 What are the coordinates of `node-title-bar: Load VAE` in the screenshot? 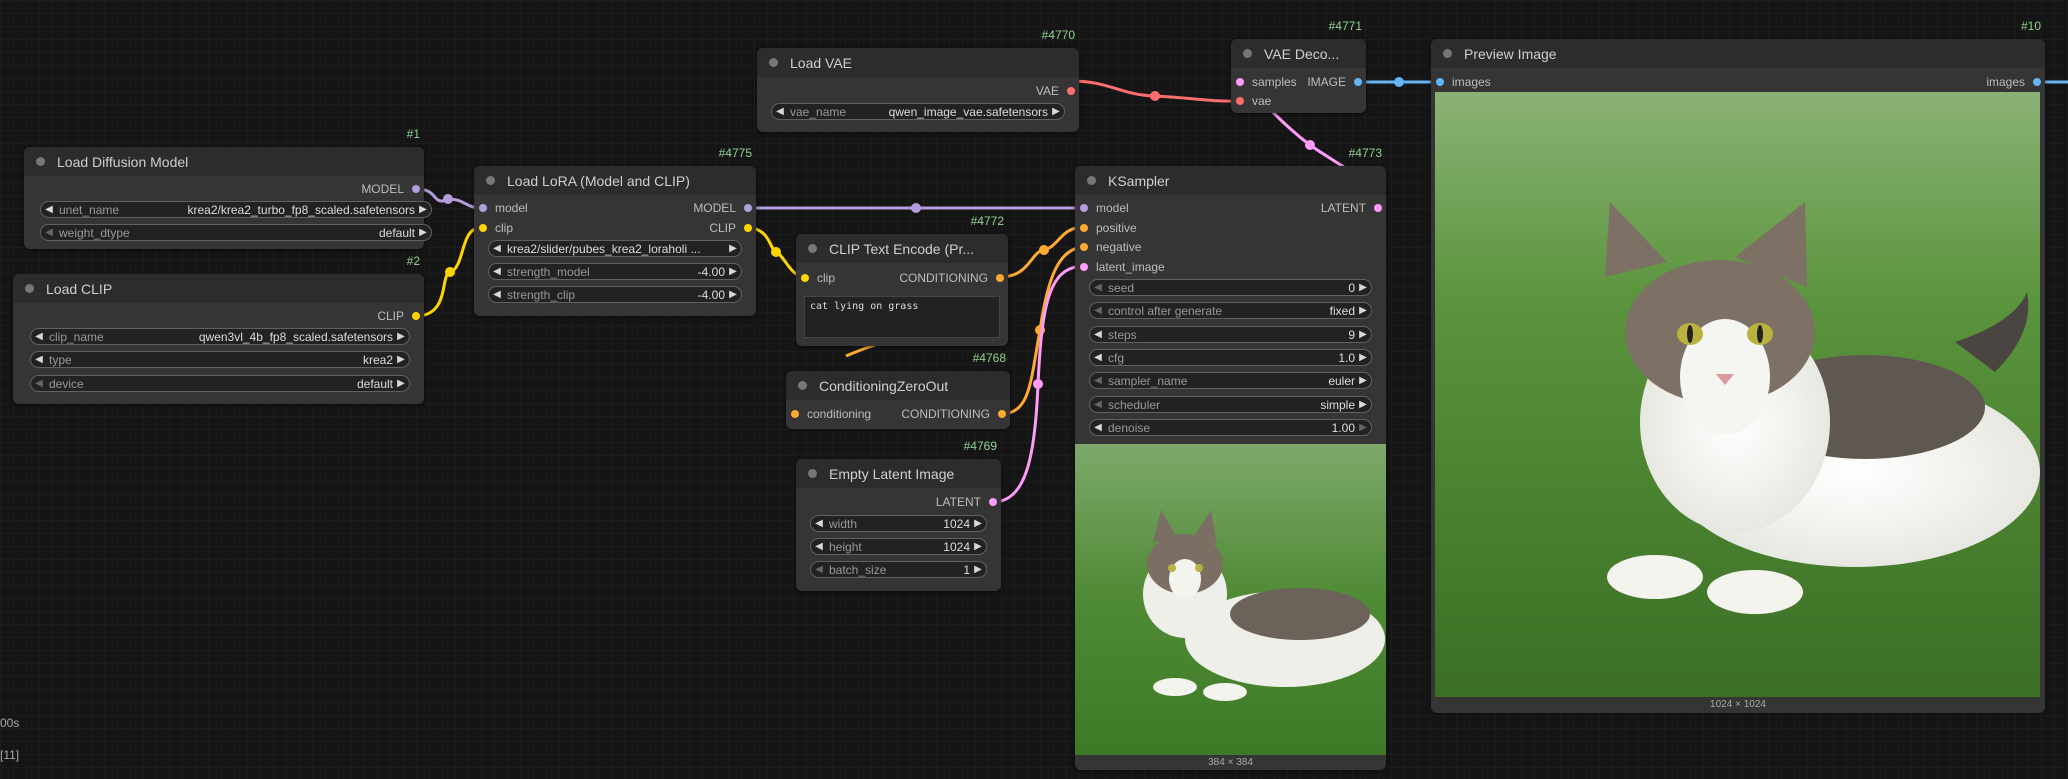 It's located at (918, 62).